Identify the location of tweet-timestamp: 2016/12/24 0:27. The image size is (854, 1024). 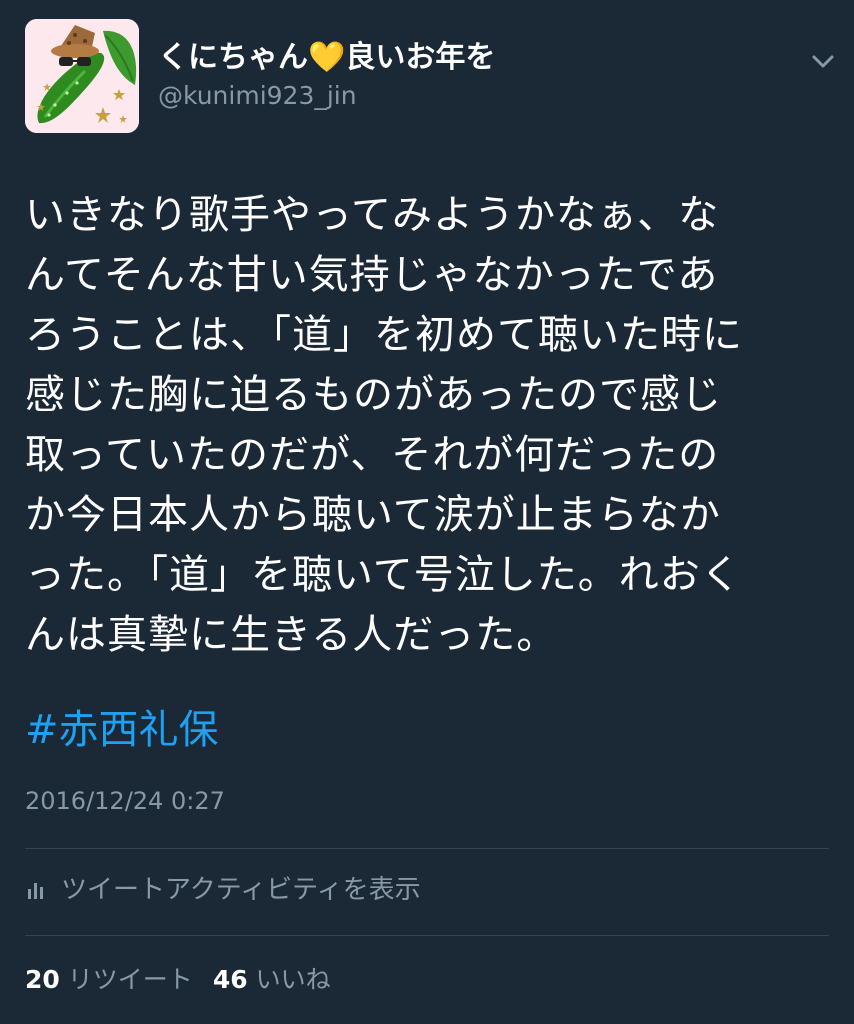
(125, 801).